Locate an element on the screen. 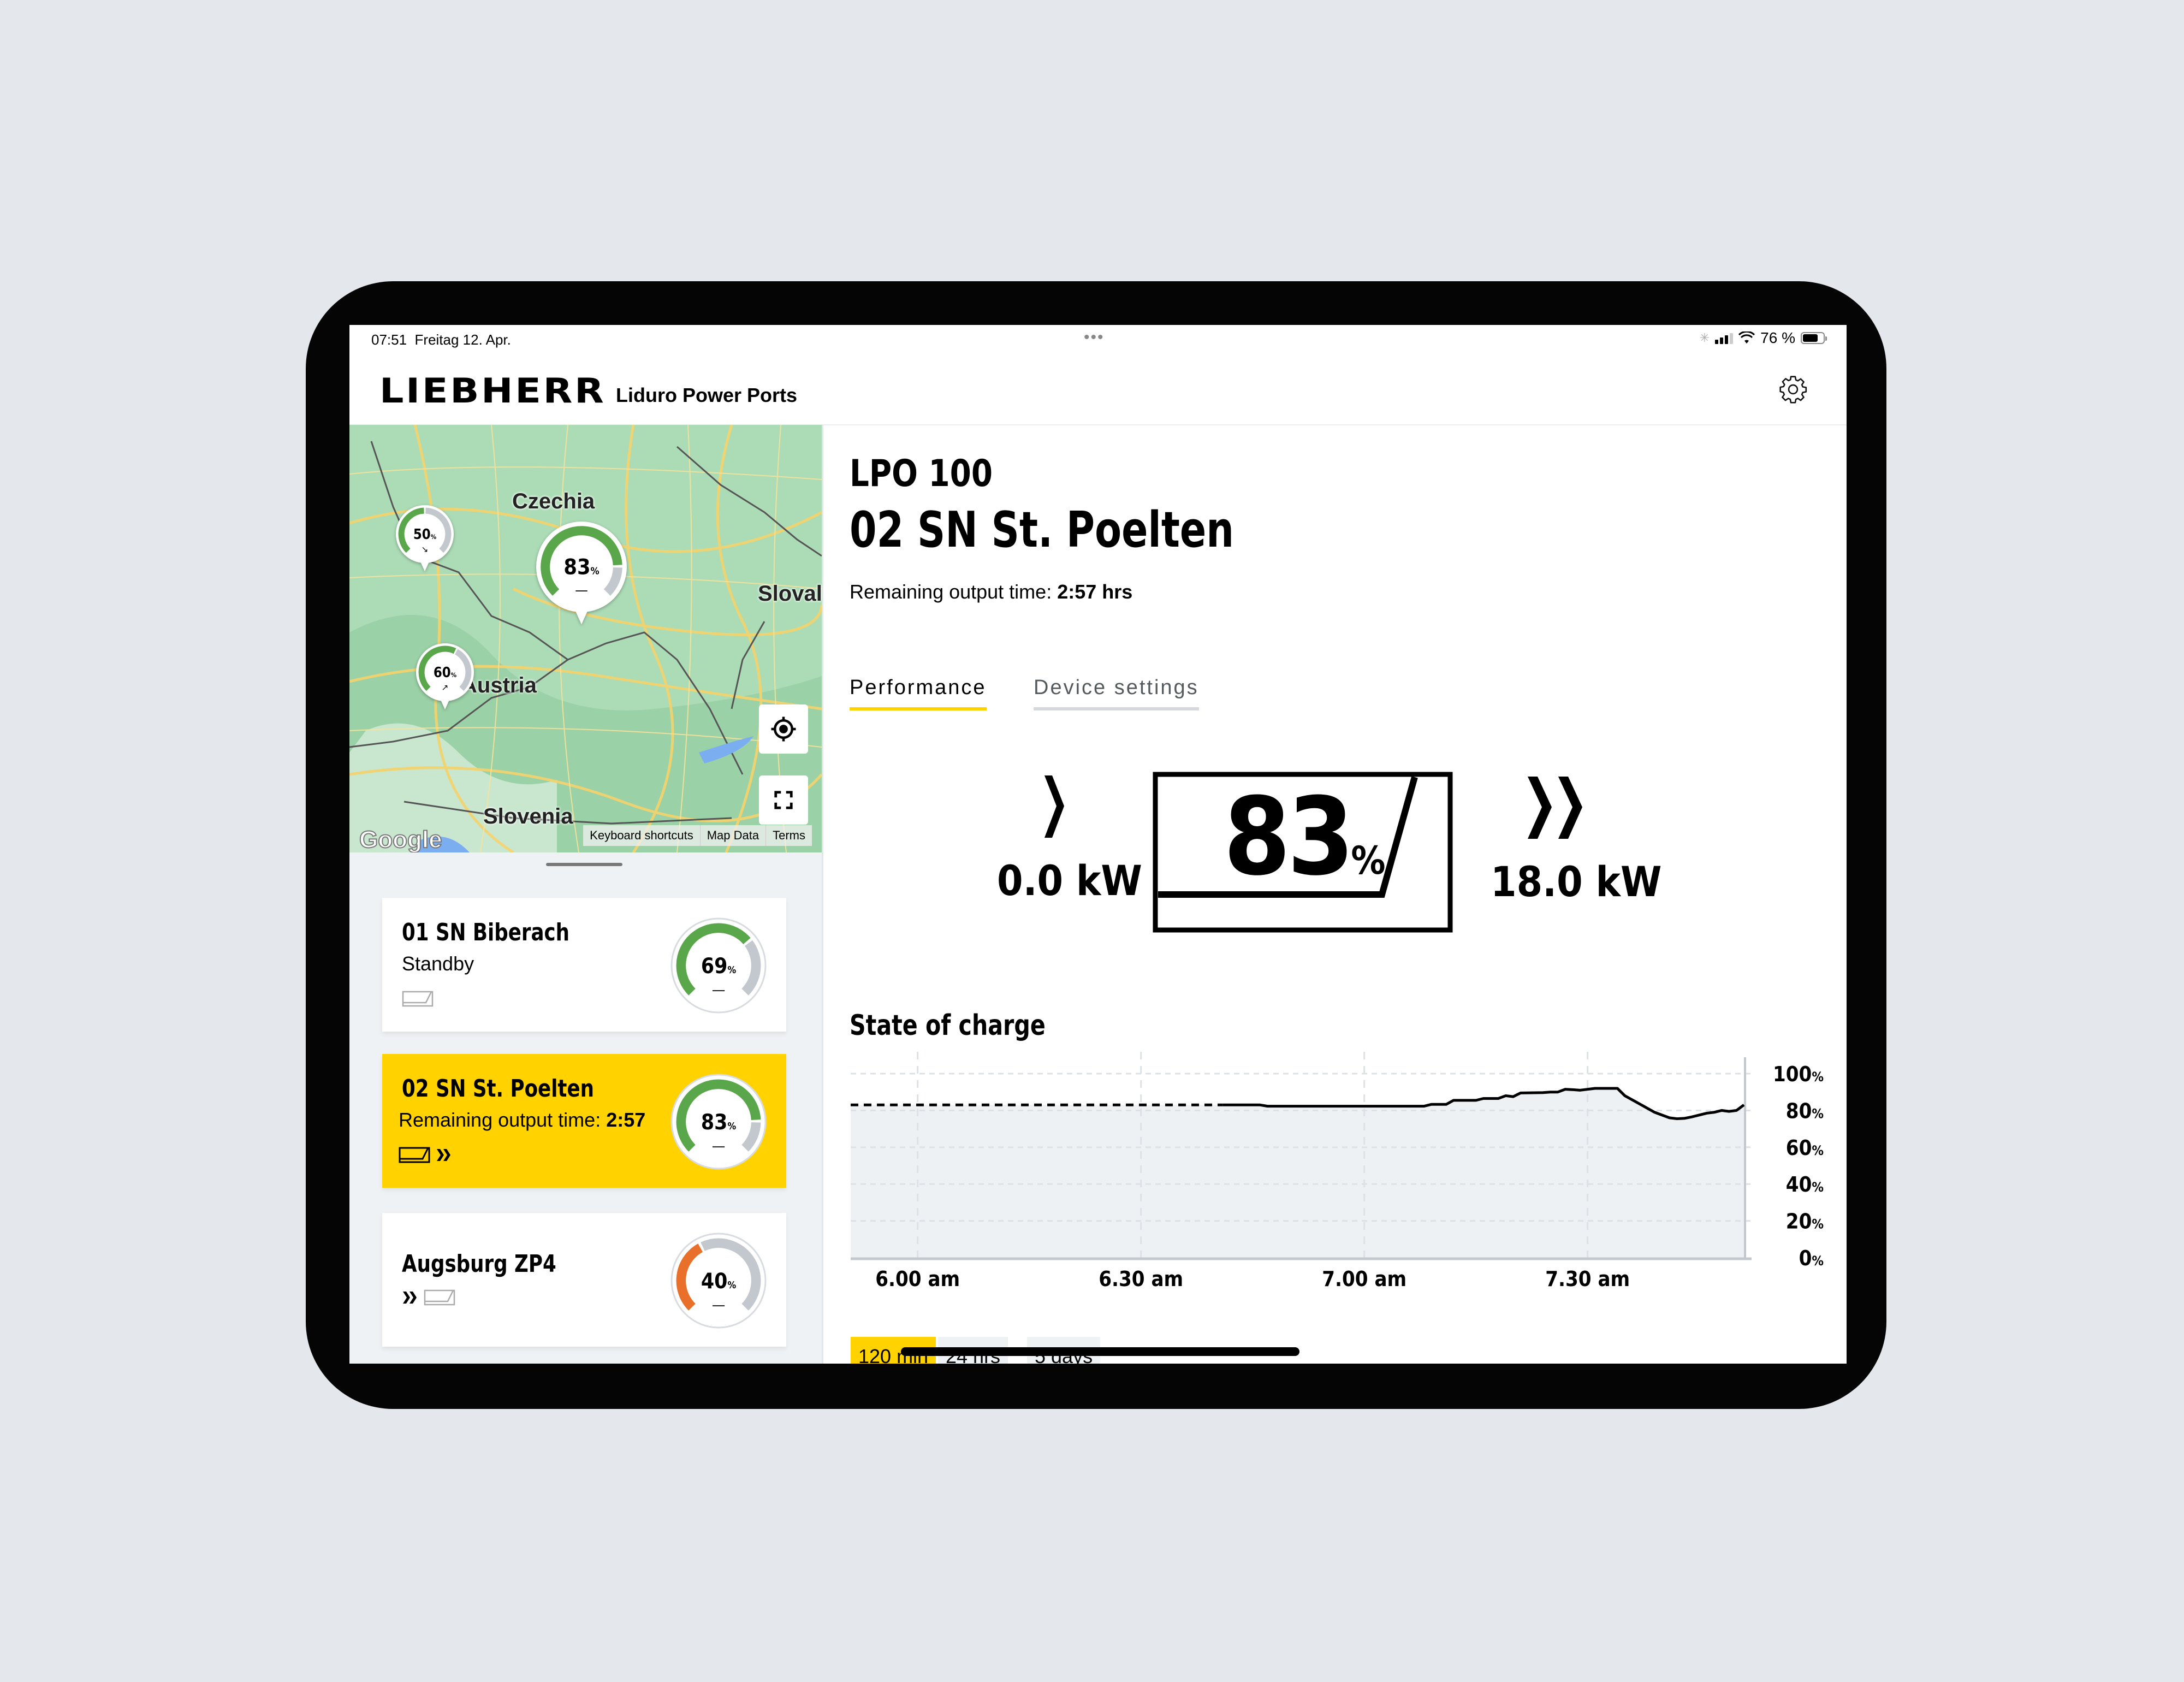  y-tick-label: 40% is located at coordinates (1805, 1184).